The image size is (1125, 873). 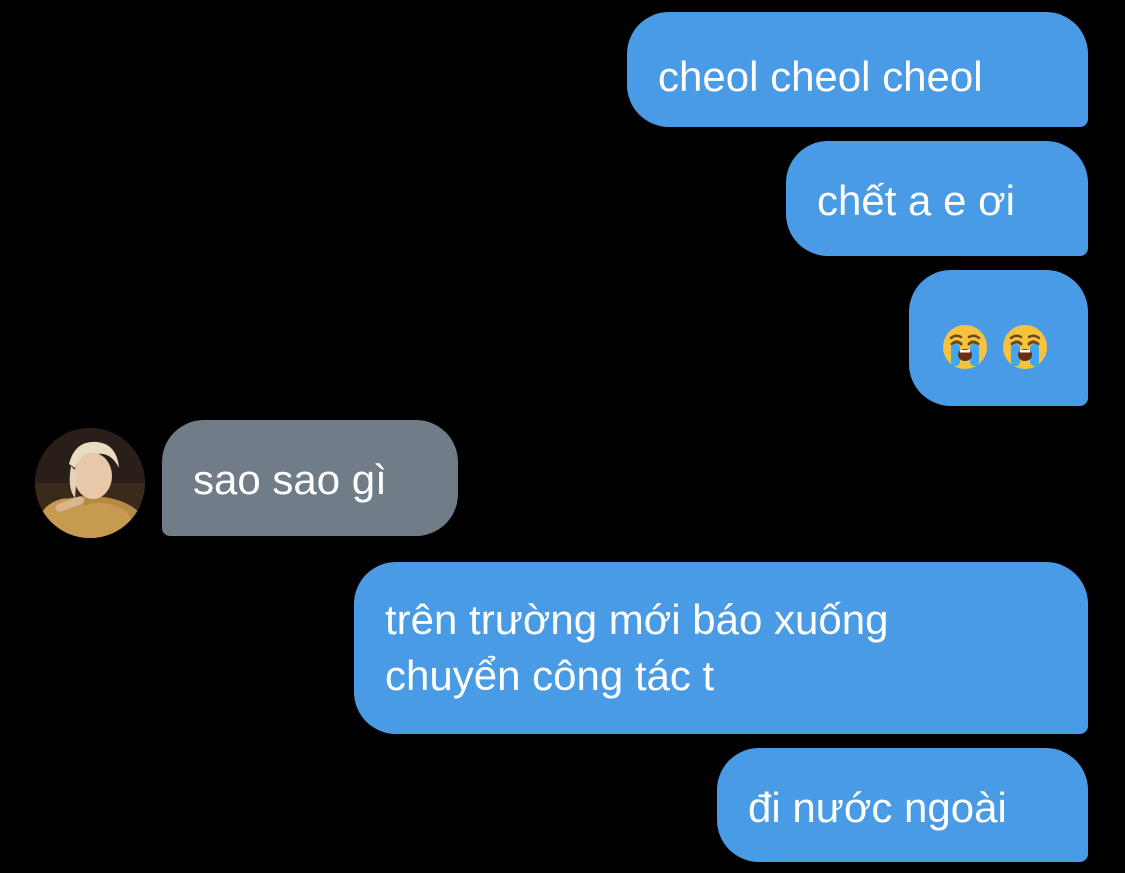 I want to click on message-text: sao sao gì, so click(x=290, y=479).